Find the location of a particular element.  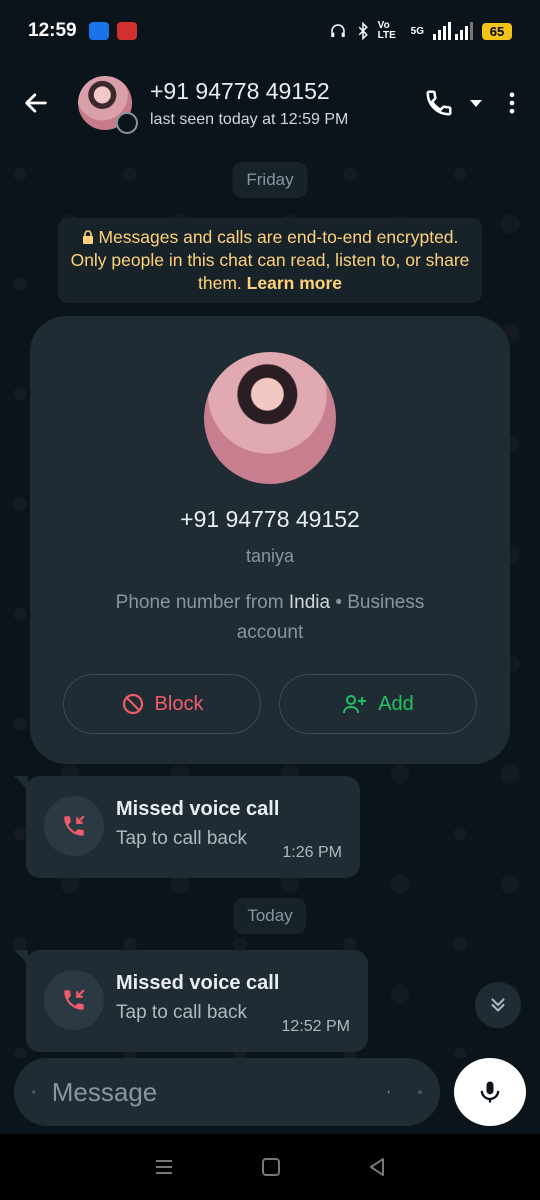

attach-icon is located at coordinates (388, 1092).